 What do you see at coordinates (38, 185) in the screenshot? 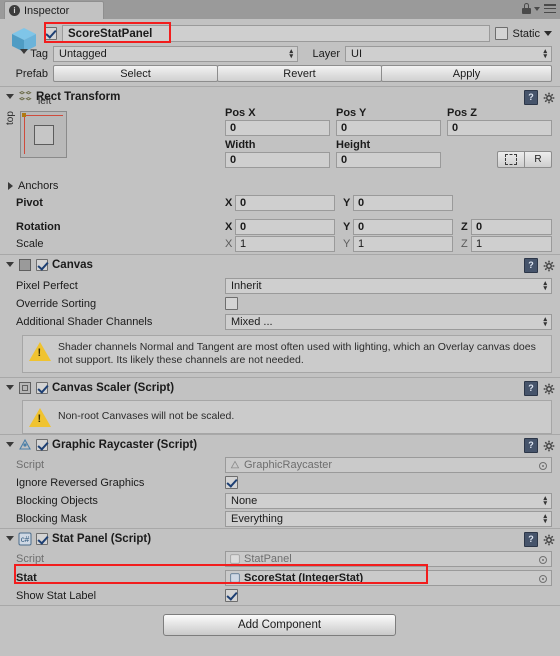
I see `anchors-label: Anchors` at bounding box center [38, 185].